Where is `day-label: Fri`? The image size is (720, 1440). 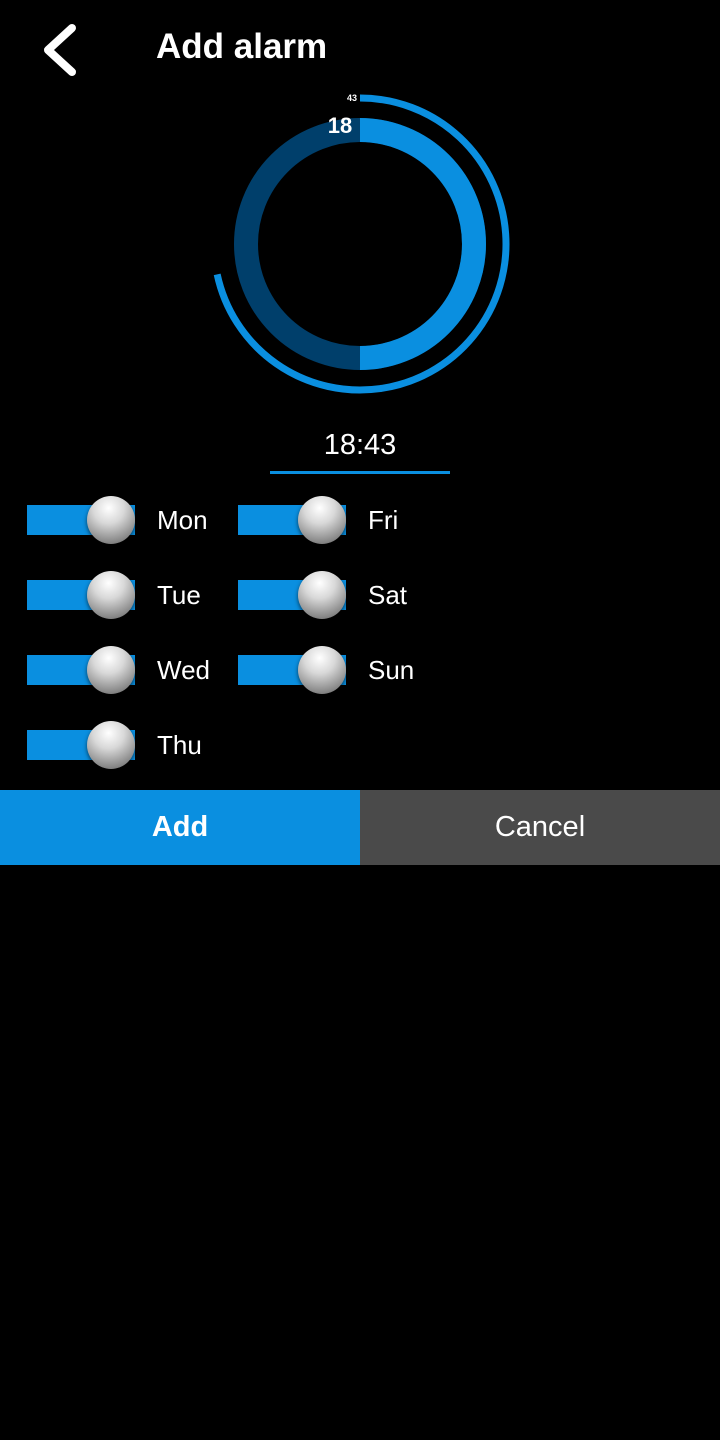 day-label: Fri is located at coordinates (383, 520).